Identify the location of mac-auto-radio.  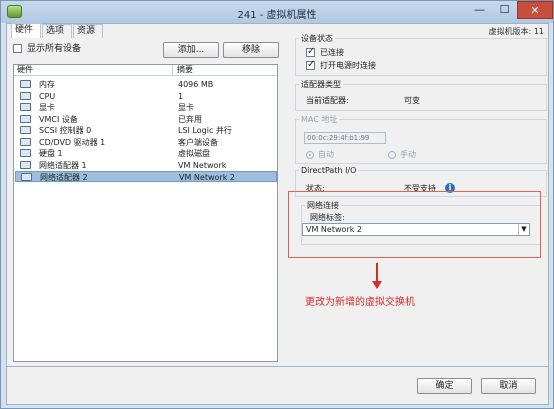
(310, 154).